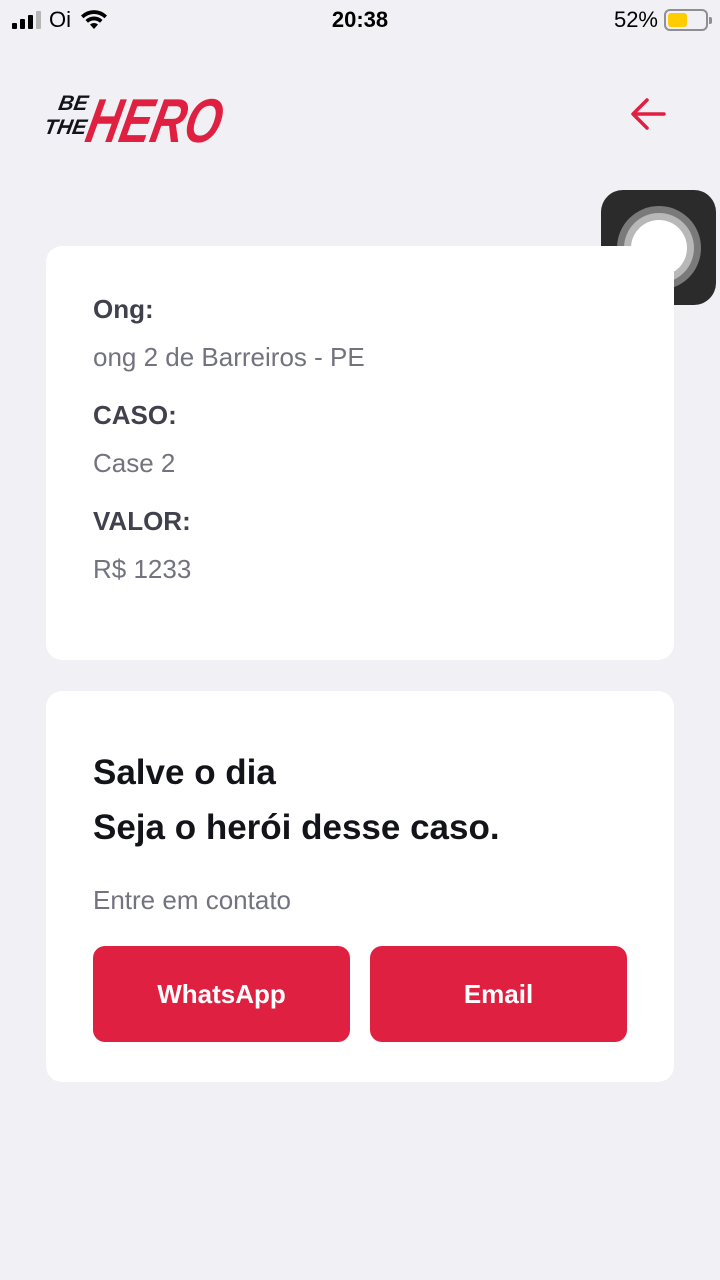  What do you see at coordinates (184, 772) in the screenshot?
I see `hero-title-line1: Salve o dia` at bounding box center [184, 772].